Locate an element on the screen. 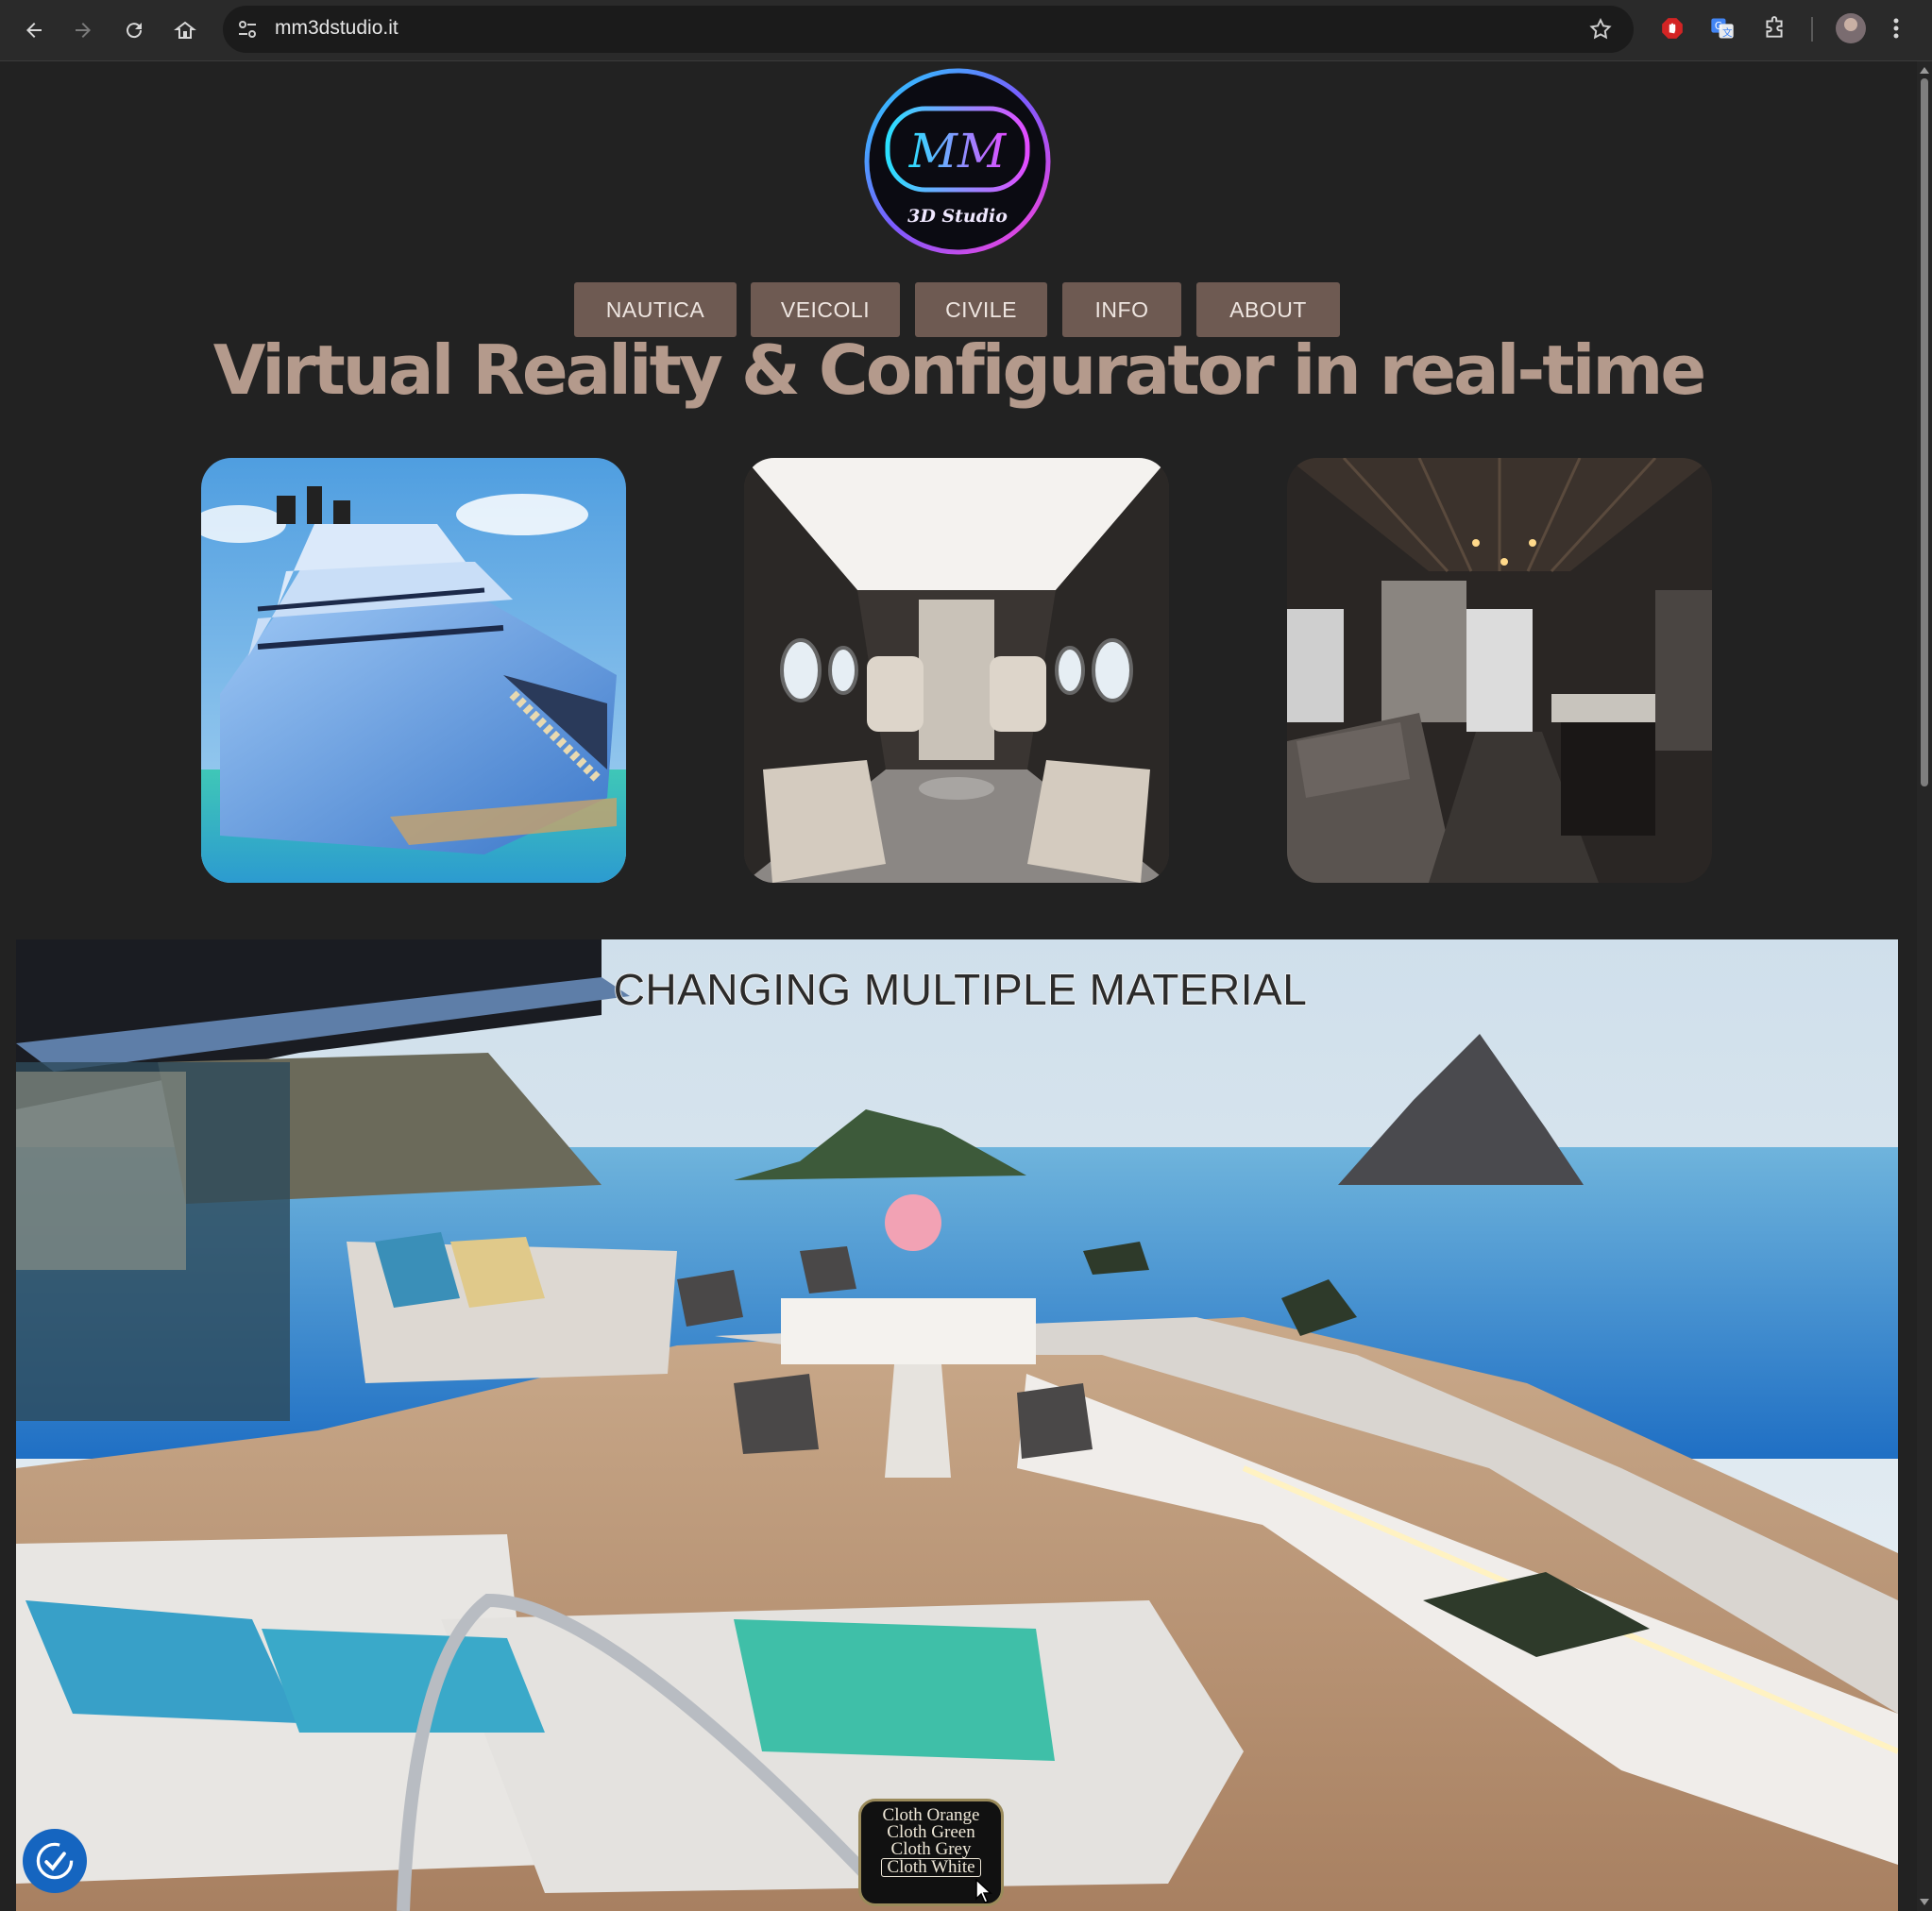 Image resolution: width=1932 pixels, height=1911 pixels. residential-interior-image is located at coordinates (1499, 670).